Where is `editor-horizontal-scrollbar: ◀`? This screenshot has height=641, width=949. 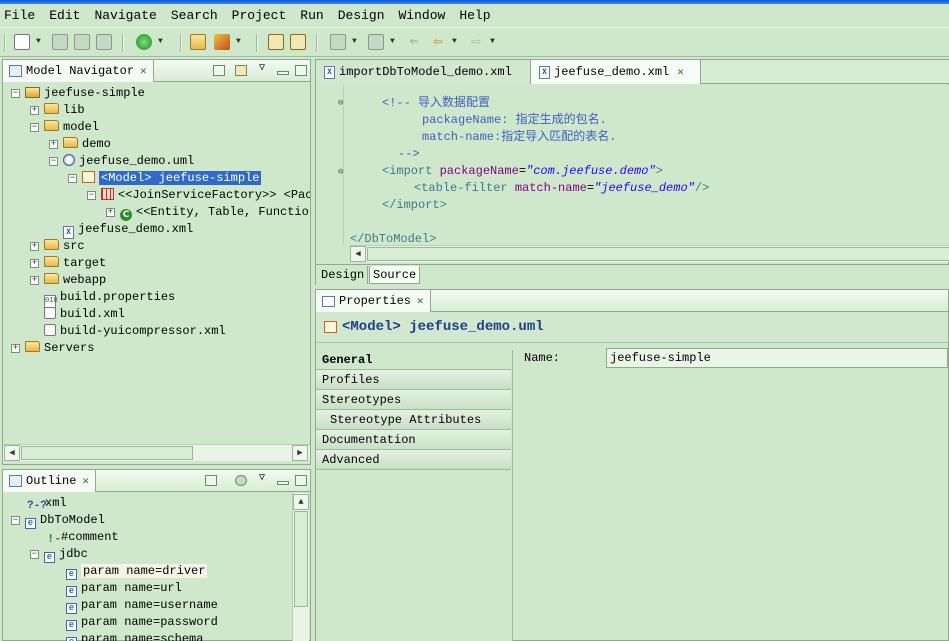 editor-horizontal-scrollbar: ◀ is located at coordinates (649, 253).